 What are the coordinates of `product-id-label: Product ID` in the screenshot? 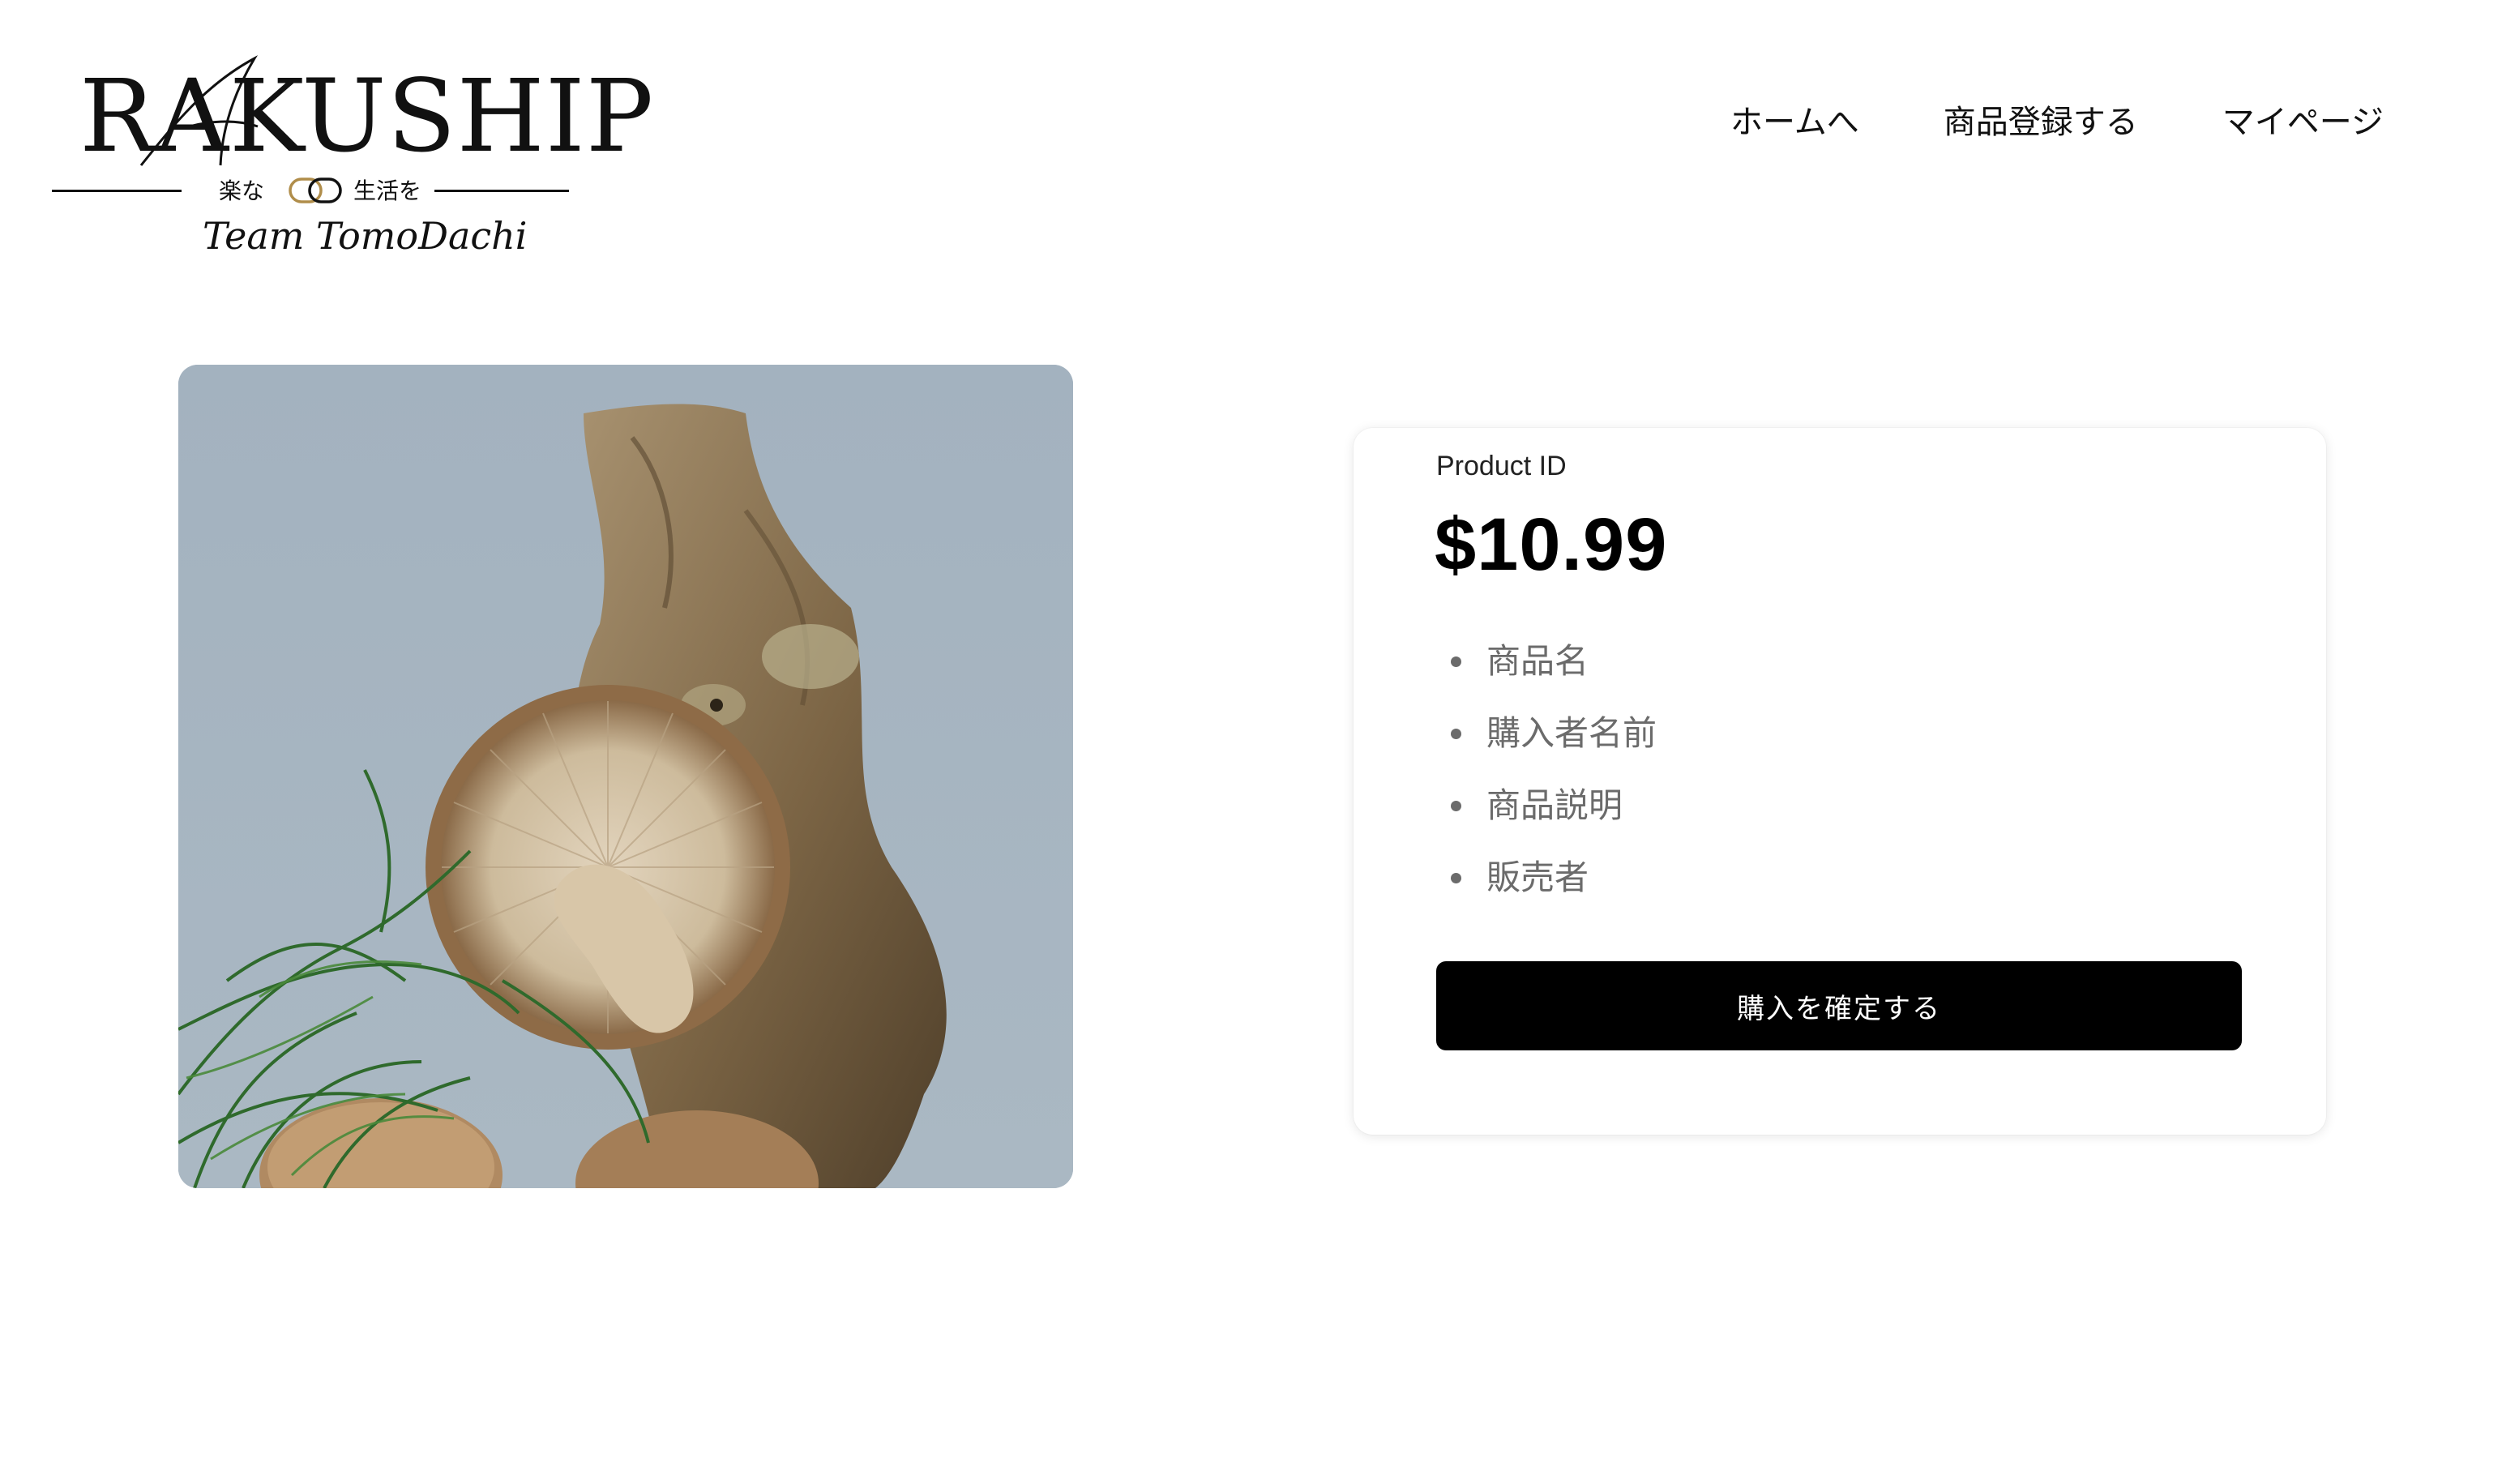 It's located at (1502, 466).